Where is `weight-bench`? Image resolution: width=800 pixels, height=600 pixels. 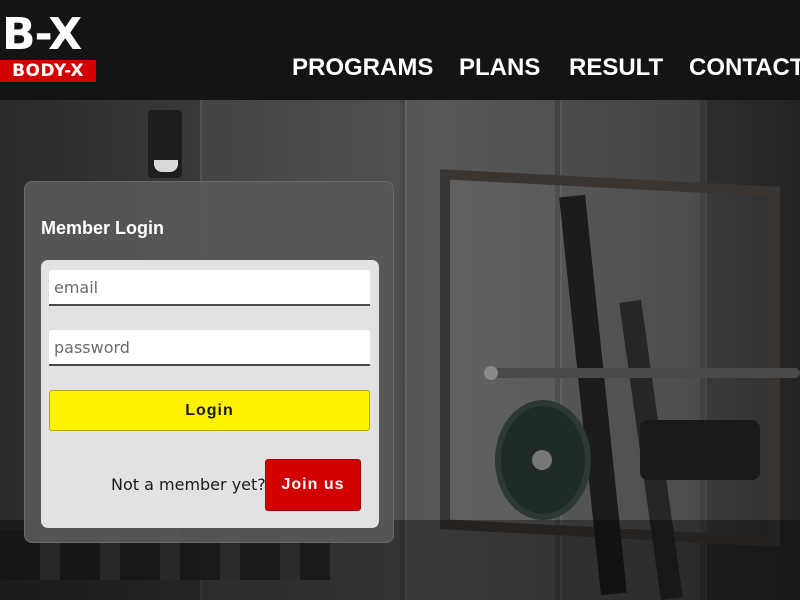 weight-bench is located at coordinates (700, 450).